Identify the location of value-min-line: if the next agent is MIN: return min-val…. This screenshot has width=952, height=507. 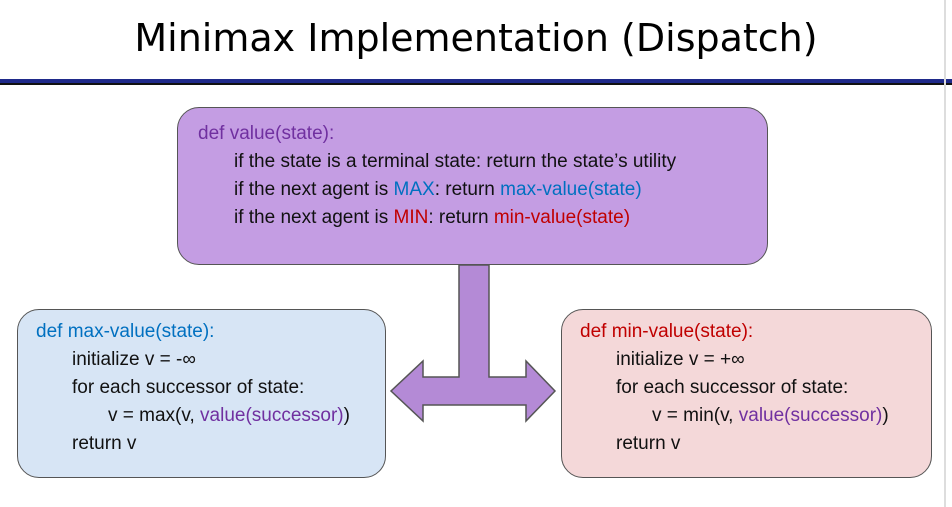
(482, 218).